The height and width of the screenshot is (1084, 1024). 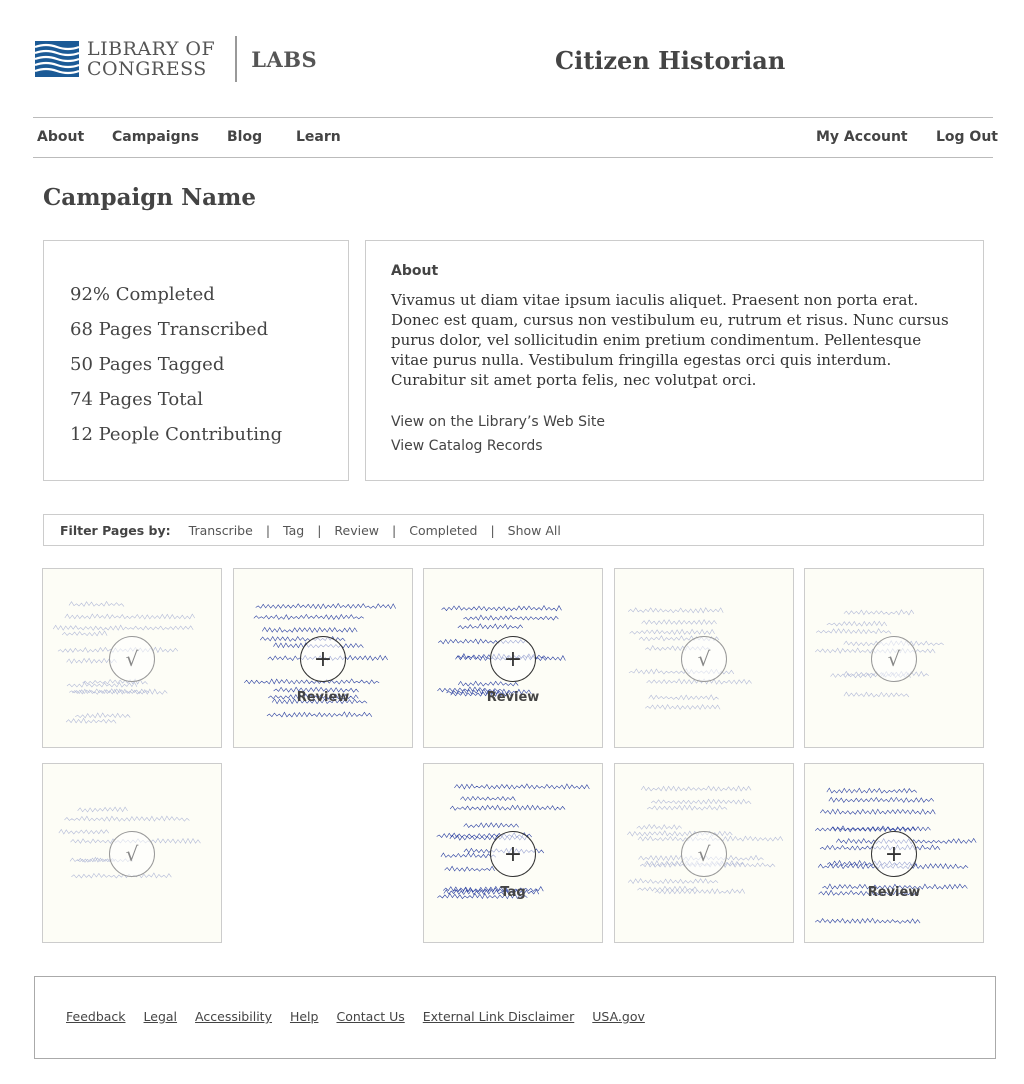 I want to click on site-title: Citizen Historian, so click(x=670, y=60).